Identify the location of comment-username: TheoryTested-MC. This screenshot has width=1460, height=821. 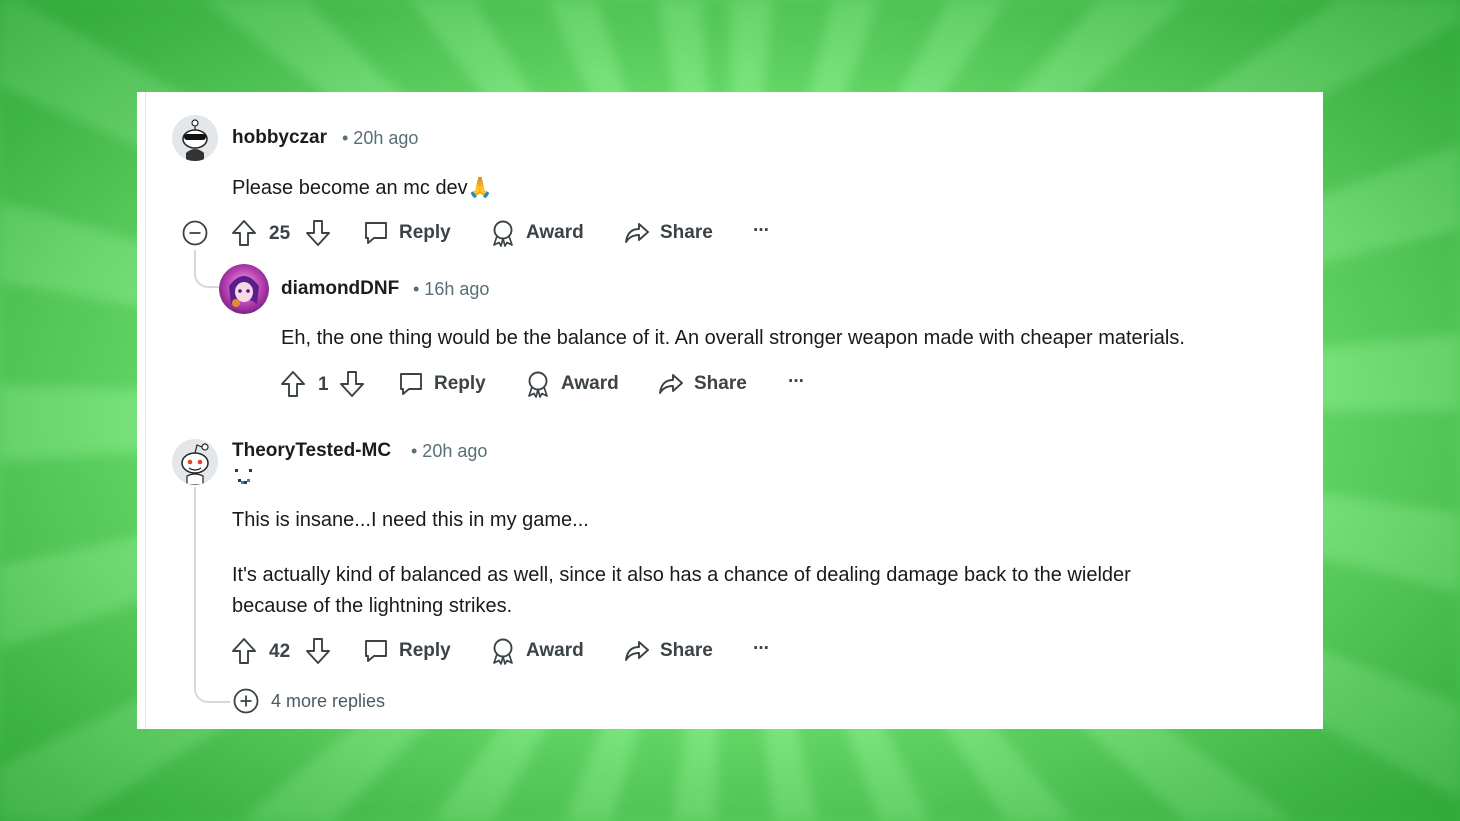
(311, 451).